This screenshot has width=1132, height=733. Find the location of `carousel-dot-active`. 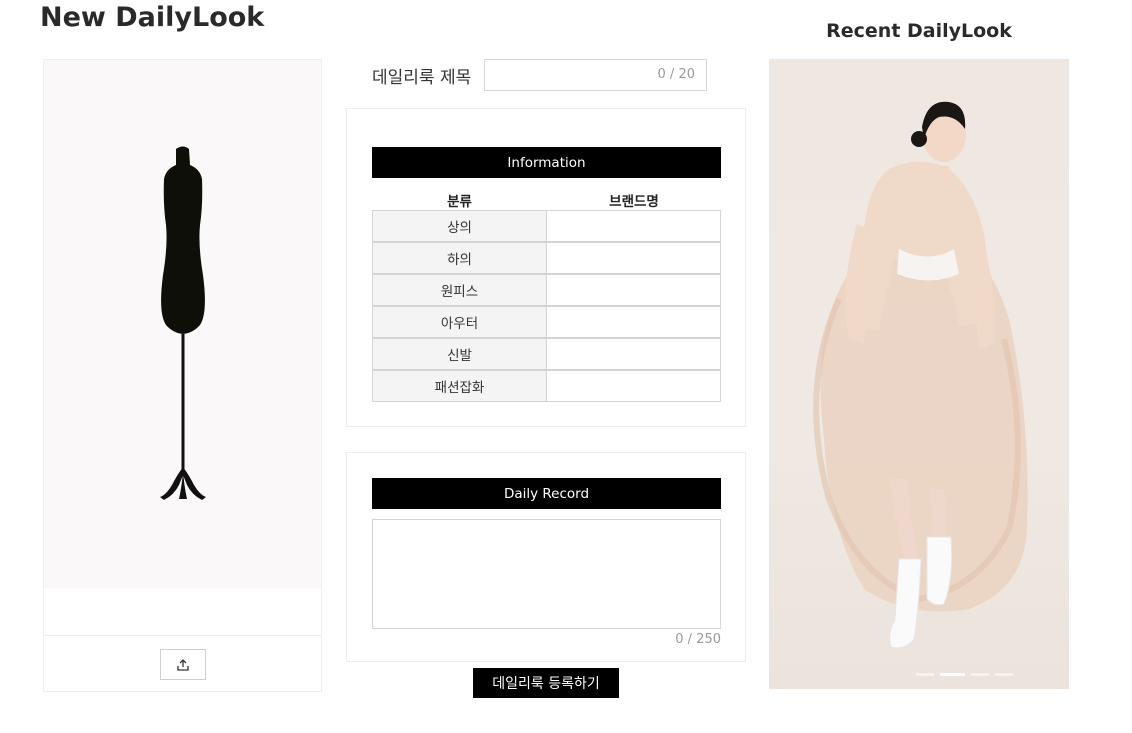

carousel-dot-active is located at coordinates (952, 674).